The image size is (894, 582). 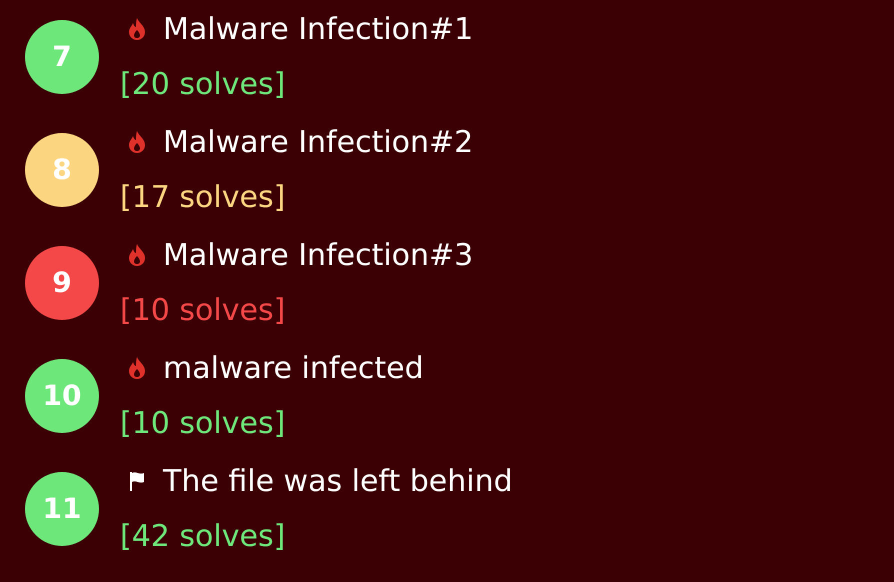 I want to click on challenge-title: Malware Infection#2, so click(x=318, y=142).